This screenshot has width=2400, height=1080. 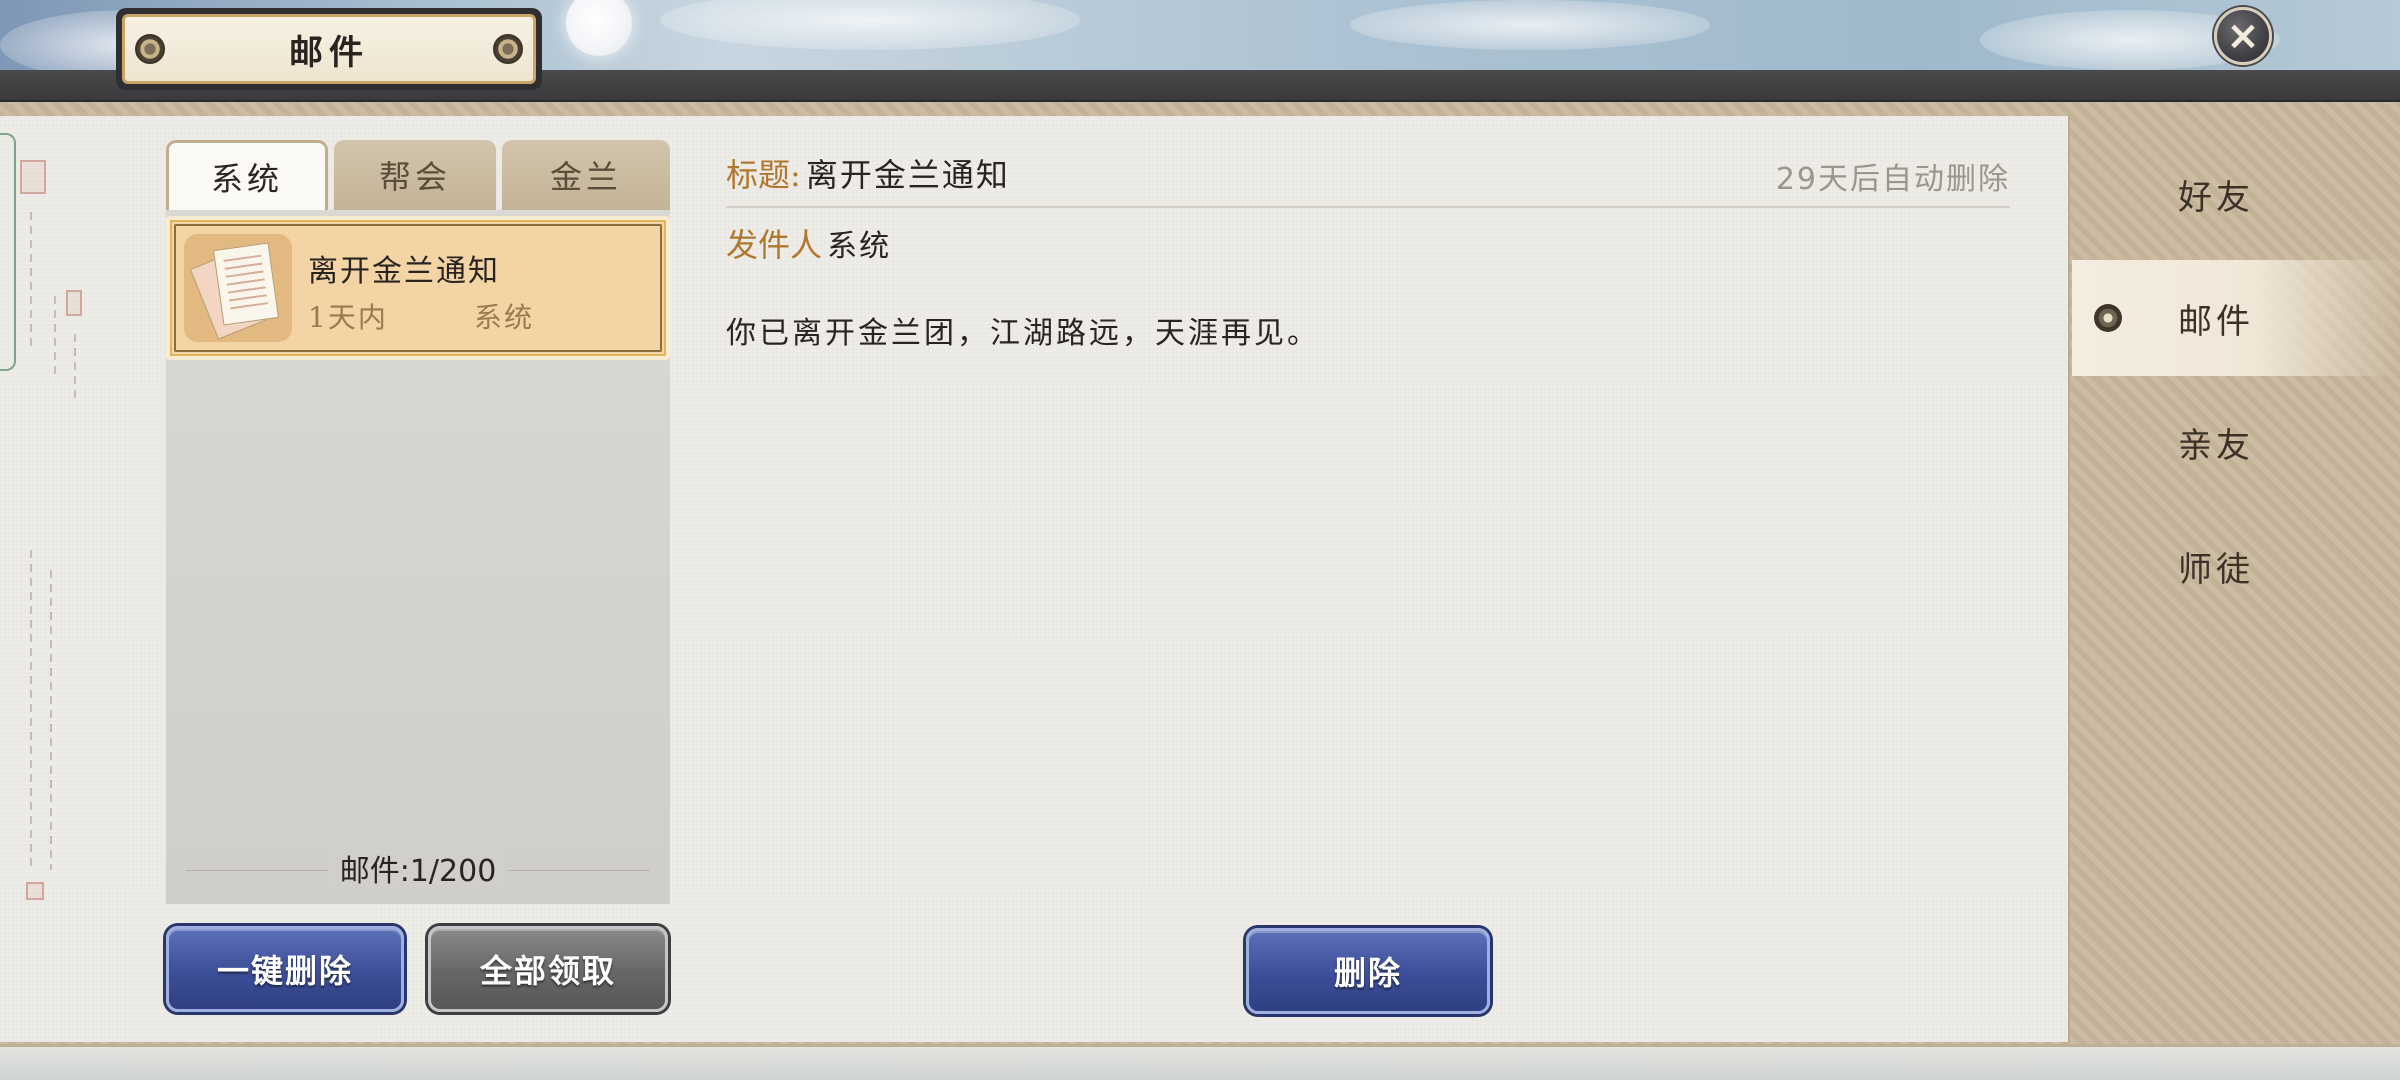 I want to click on sidebar-item-label: 好友, so click(x=2216, y=197).